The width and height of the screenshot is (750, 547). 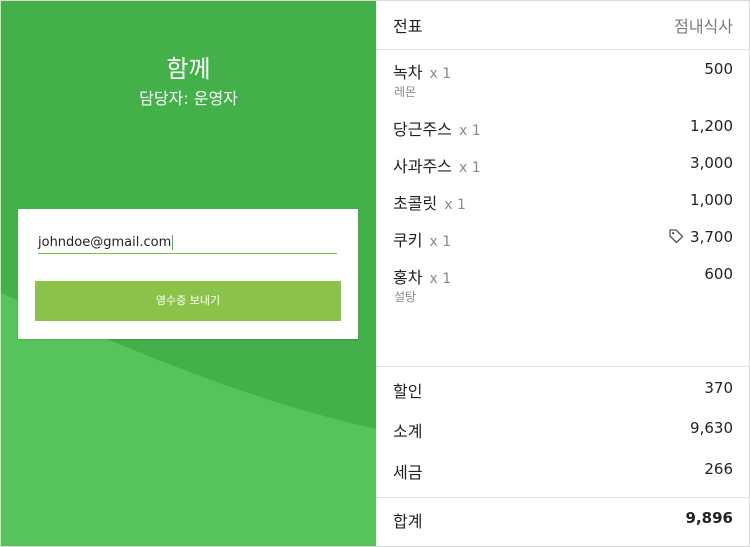 I want to click on staff-label: 담당자: 운영자, so click(x=188, y=98).